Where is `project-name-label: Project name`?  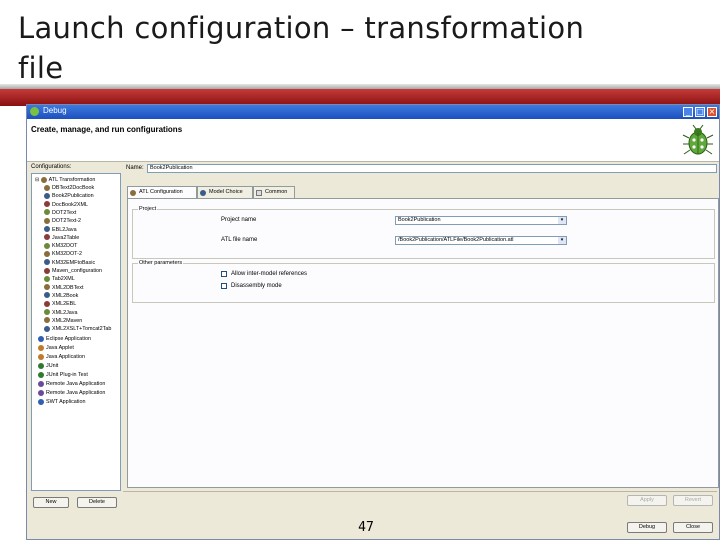 project-name-label: Project name is located at coordinates (239, 220).